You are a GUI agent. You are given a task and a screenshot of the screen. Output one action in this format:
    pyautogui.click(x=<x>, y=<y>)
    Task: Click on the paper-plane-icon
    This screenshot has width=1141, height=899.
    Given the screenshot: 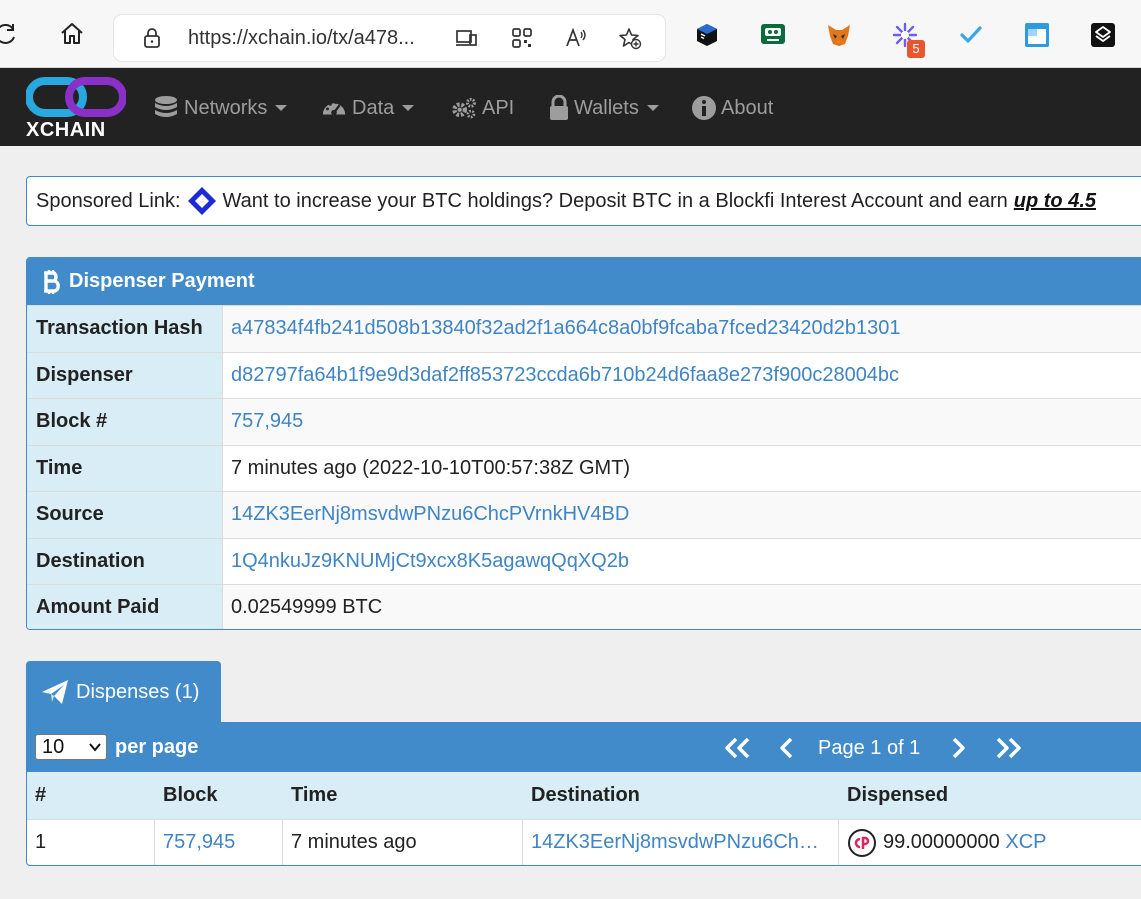 What is the action you would take?
    pyautogui.click(x=55, y=692)
    